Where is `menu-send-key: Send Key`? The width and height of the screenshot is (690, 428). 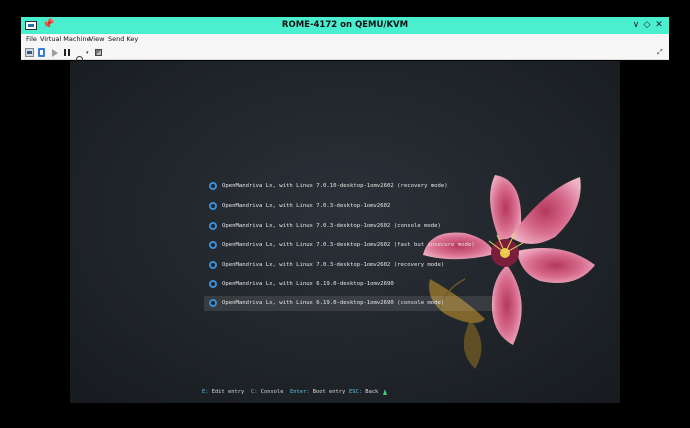
menu-send-key: Send Key is located at coordinates (123, 39).